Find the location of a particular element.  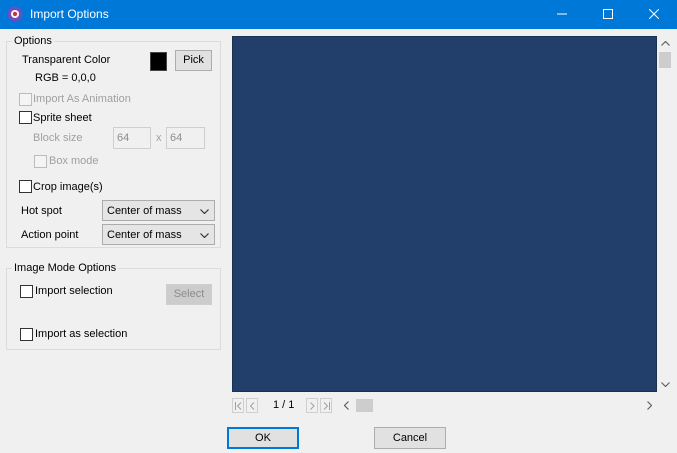

sprite-sheet-label: Sprite sheet is located at coordinates (62, 118).